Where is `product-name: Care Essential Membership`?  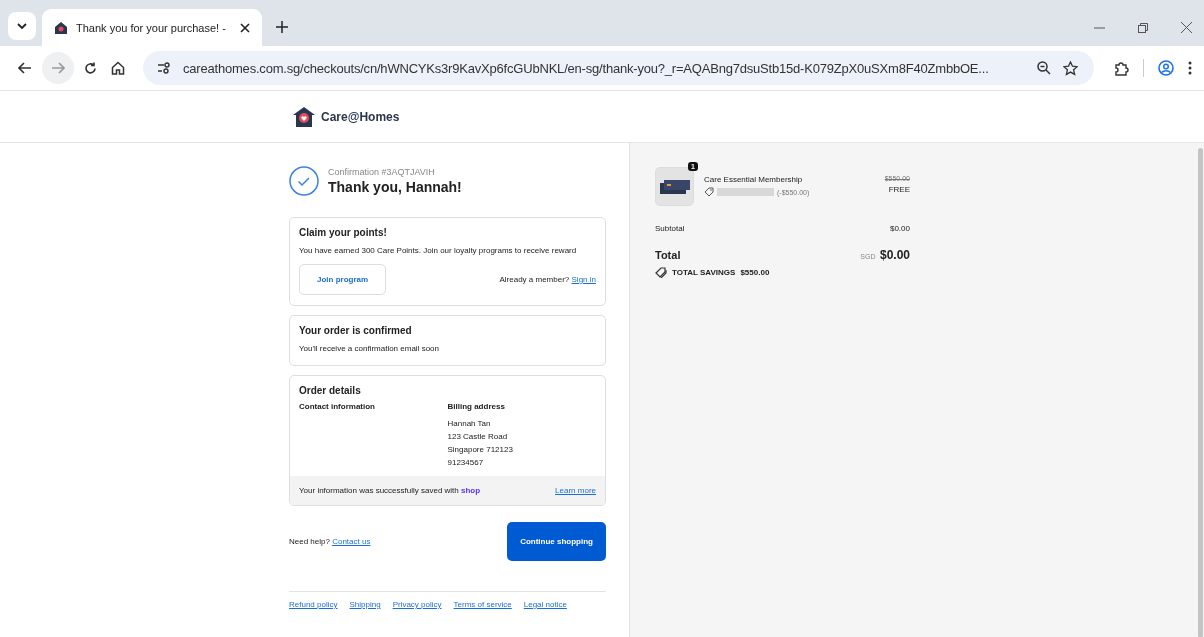
product-name: Care Essential Membership is located at coordinates (754, 179).